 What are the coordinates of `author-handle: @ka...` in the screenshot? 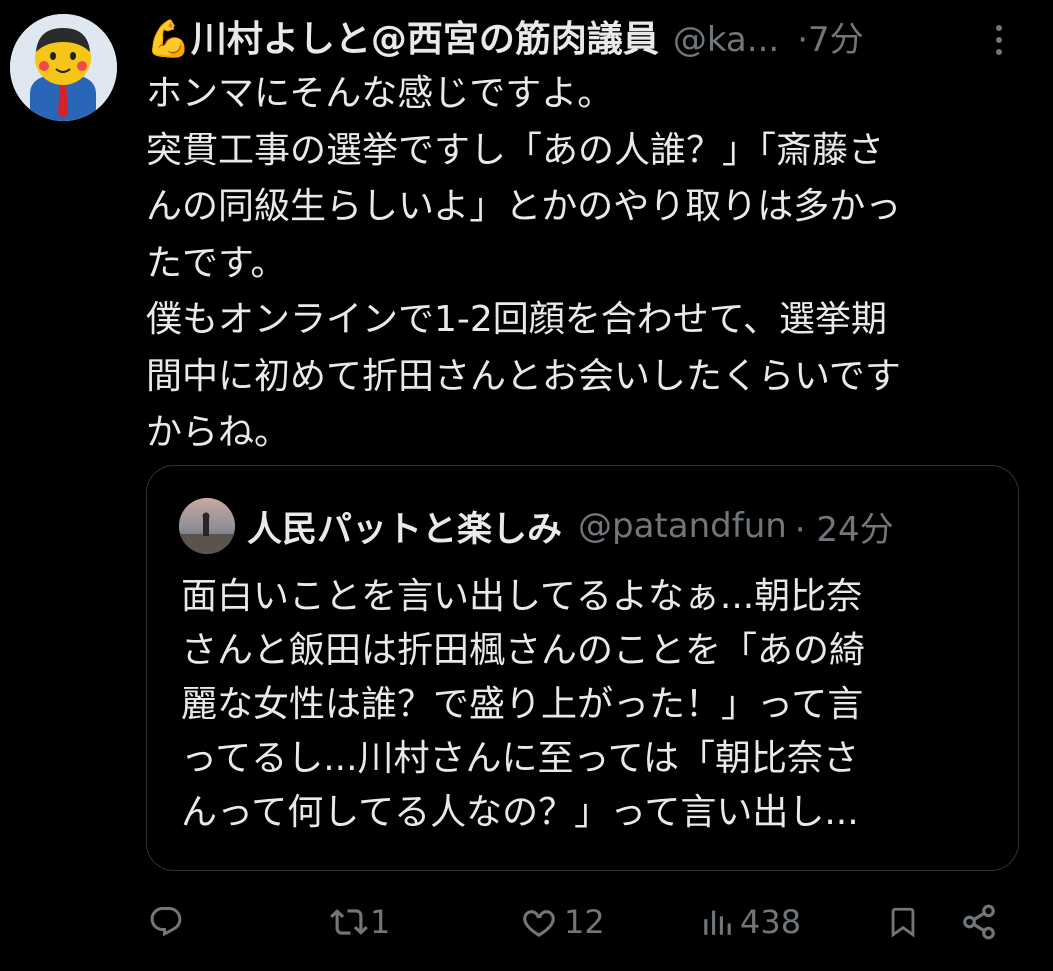 It's located at (726, 40).